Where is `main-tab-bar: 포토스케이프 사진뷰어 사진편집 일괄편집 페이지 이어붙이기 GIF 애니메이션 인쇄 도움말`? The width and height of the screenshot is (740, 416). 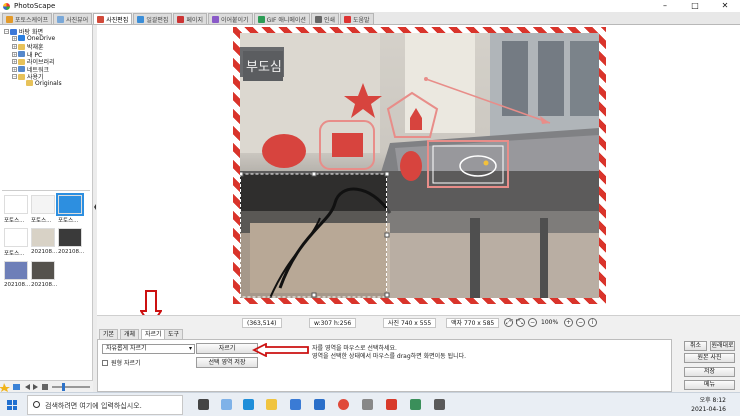
main-tab-bar: 포토스케이프 사진뷰어 사진편집 일괄편집 페이지 이어붙이기 GIF 애니메이션 인쇄 도움말 is located at coordinates (370, 18).